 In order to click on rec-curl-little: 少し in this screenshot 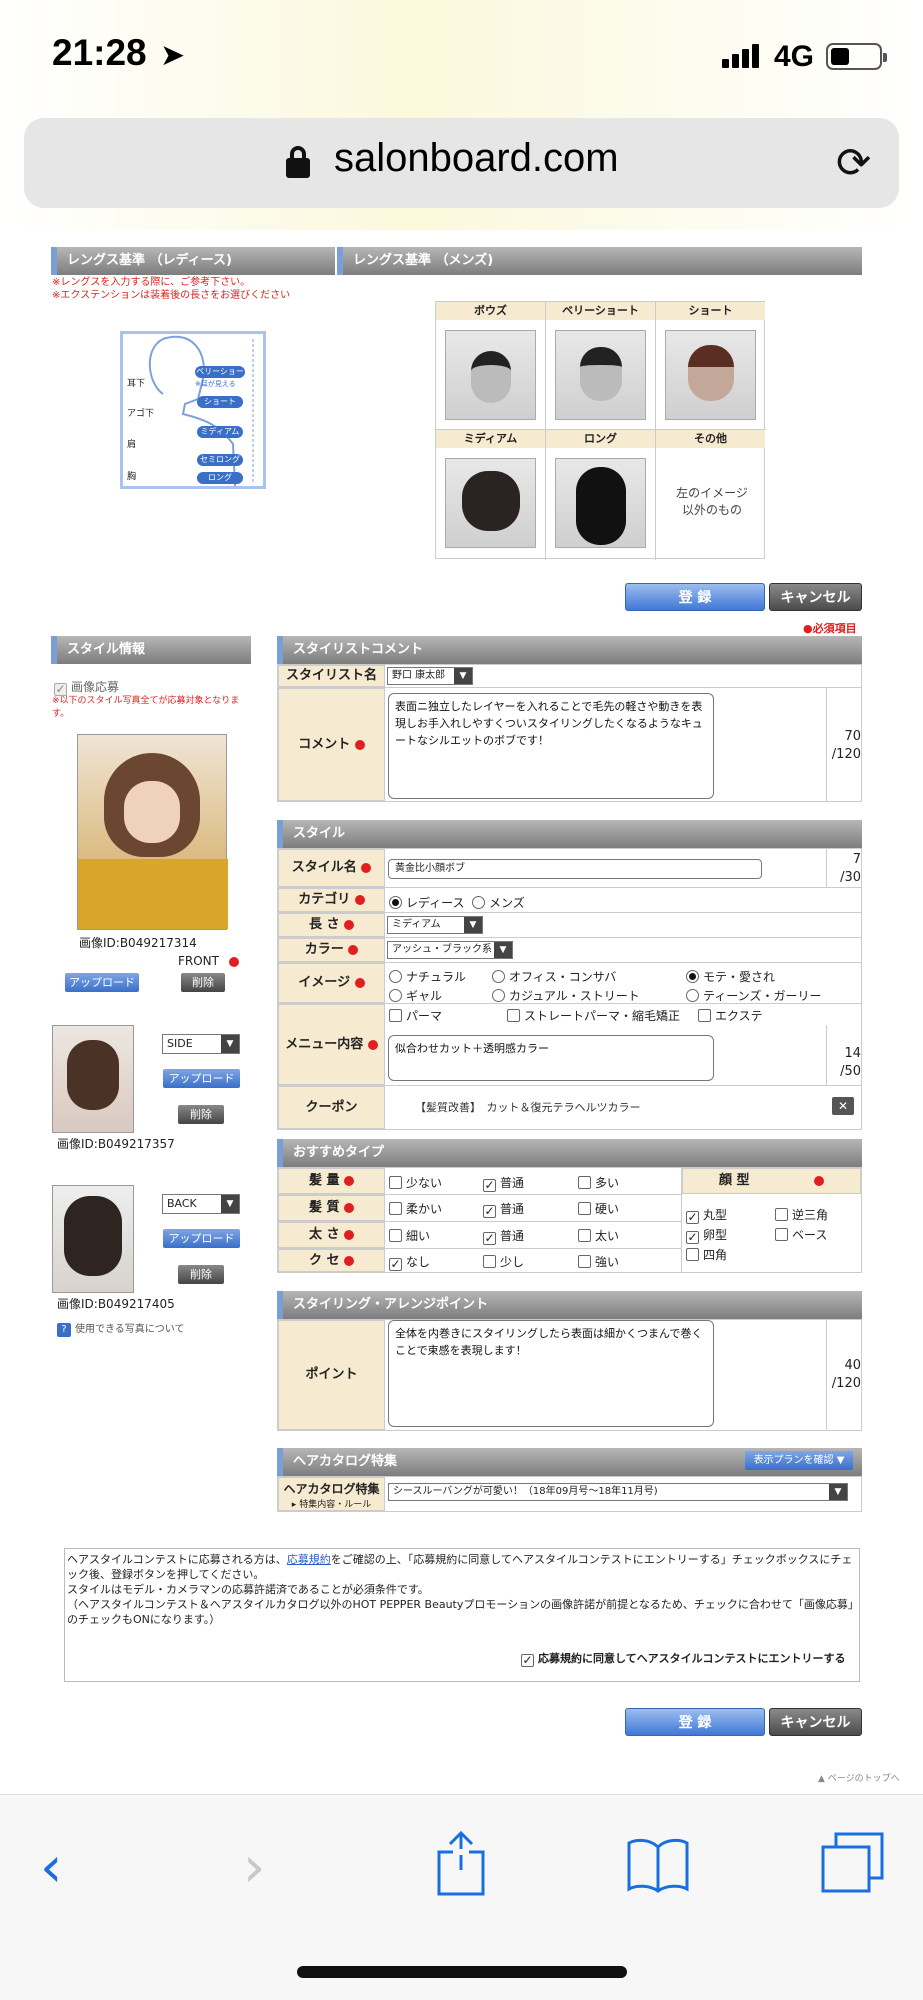, I will do `click(503, 1261)`.